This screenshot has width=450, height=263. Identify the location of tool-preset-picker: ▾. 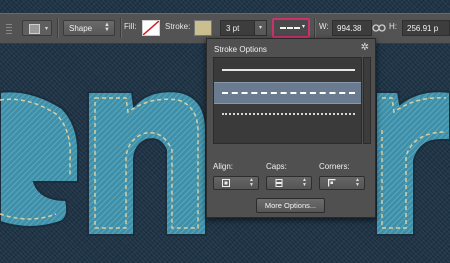
(37, 28).